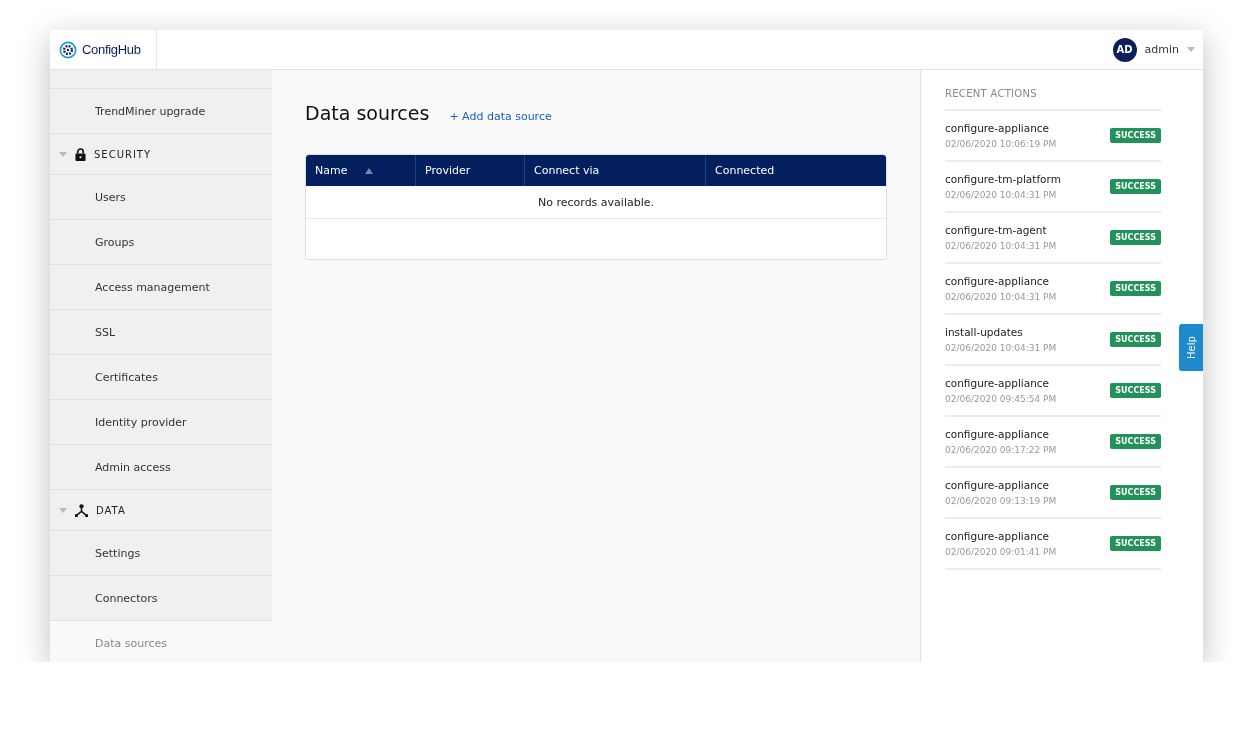  Describe the element at coordinates (161, 242) in the screenshot. I see `sidebar-item: Groups` at that location.